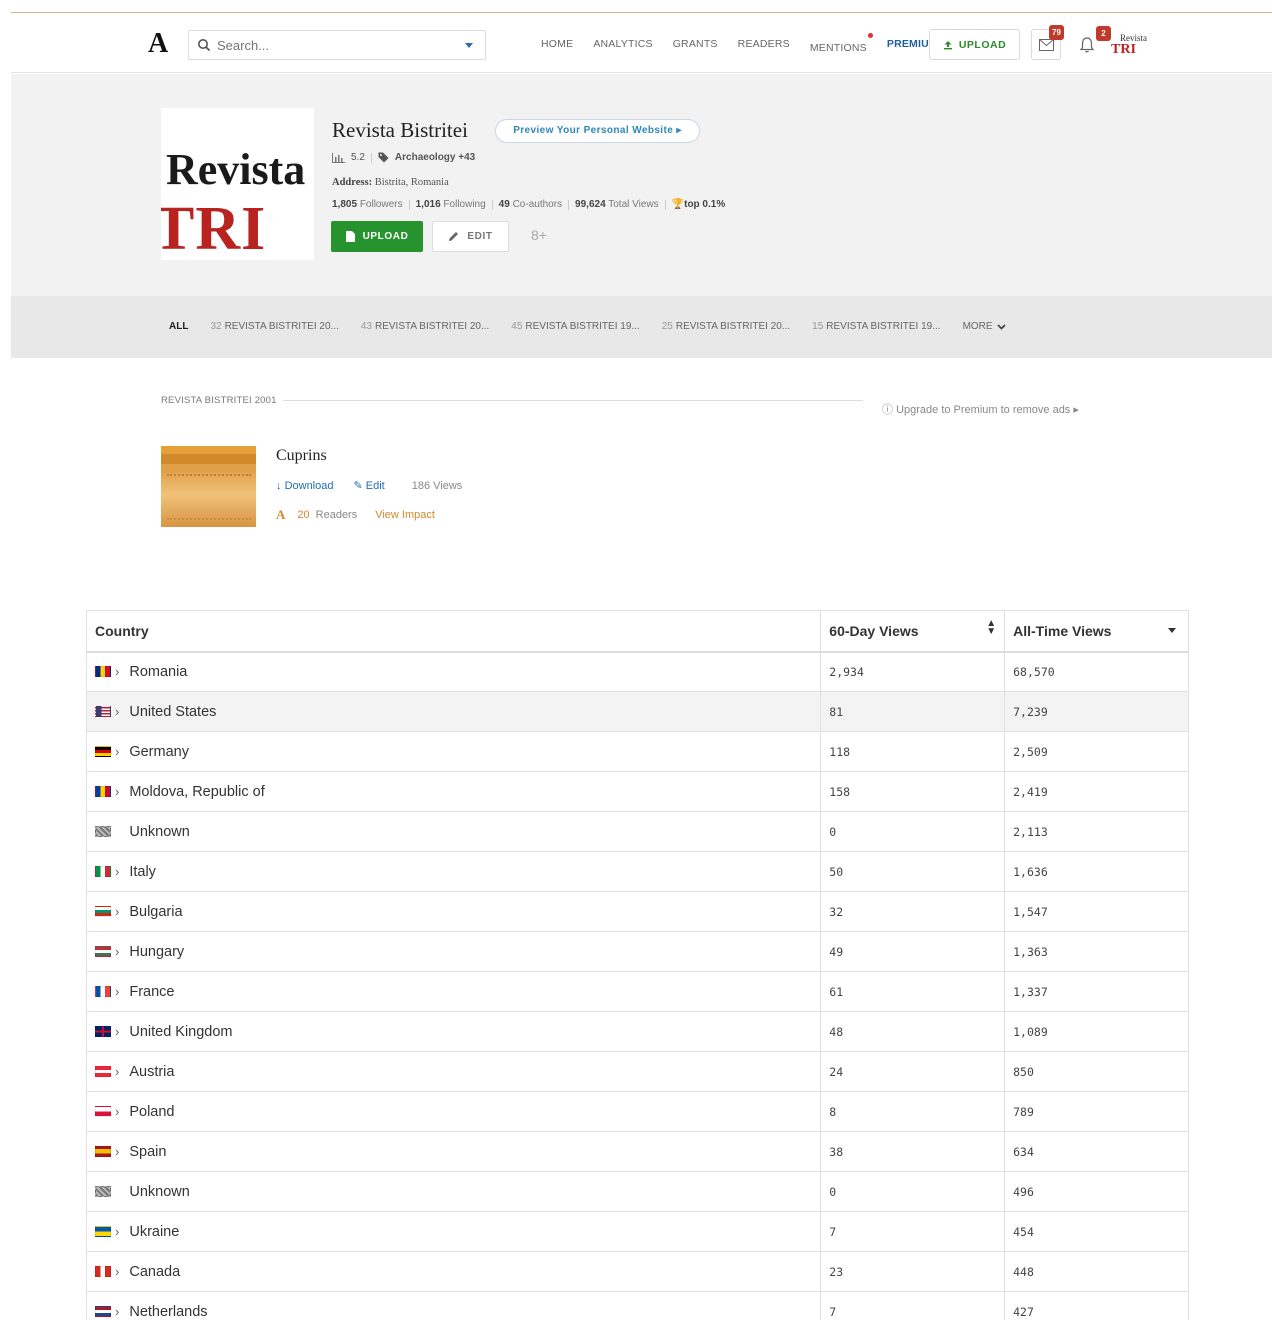 The height and width of the screenshot is (1320, 1272). Describe the element at coordinates (637, 1151) in the screenshot. I see `table-row: › Spain 38 634` at that location.